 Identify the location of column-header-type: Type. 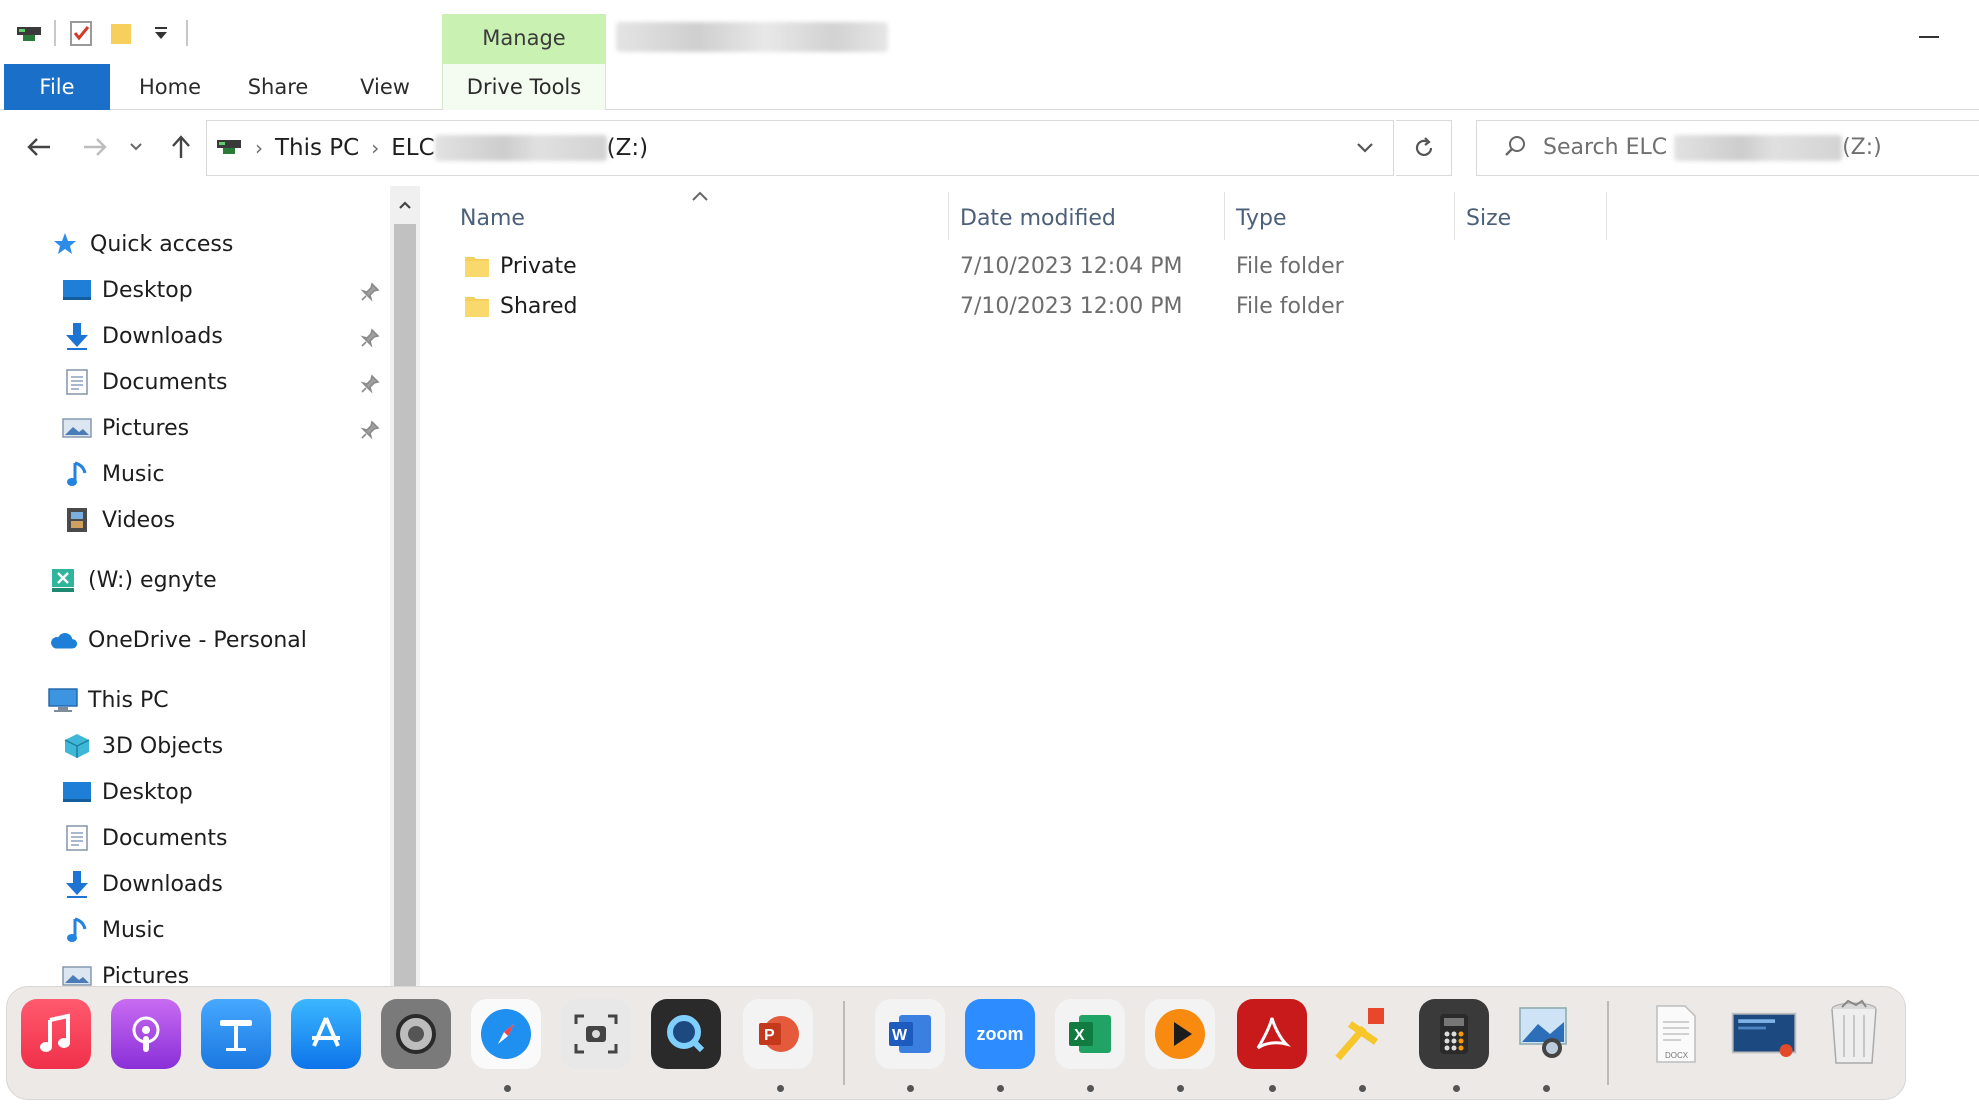
(1261, 218).